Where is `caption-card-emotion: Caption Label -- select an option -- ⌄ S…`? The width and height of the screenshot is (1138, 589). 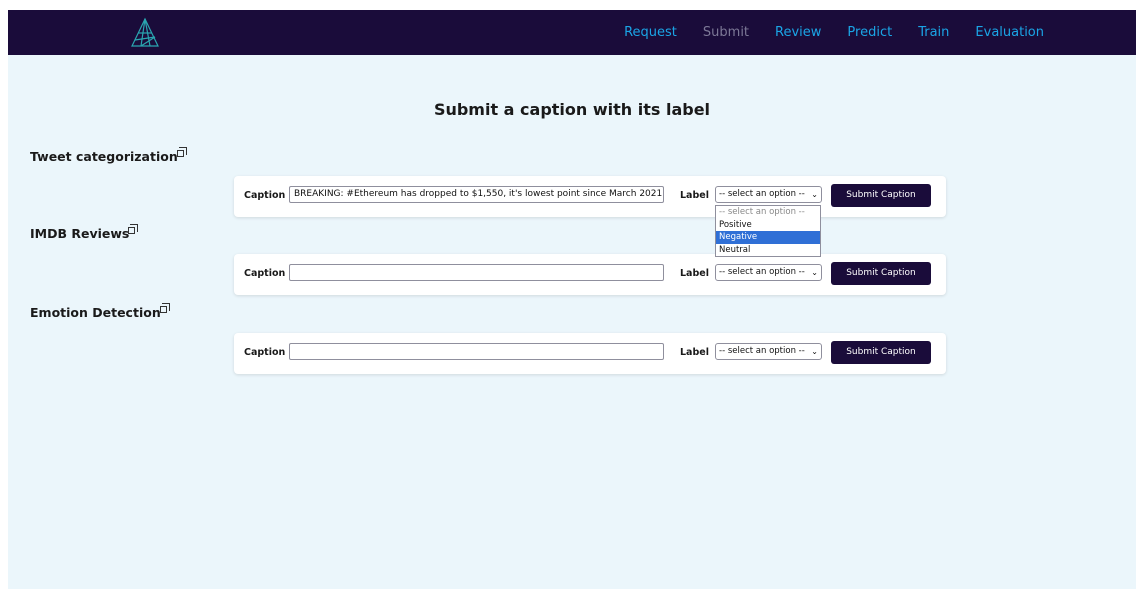
caption-card-emotion: Caption Label -- select an option -- ⌄ S… is located at coordinates (590, 353).